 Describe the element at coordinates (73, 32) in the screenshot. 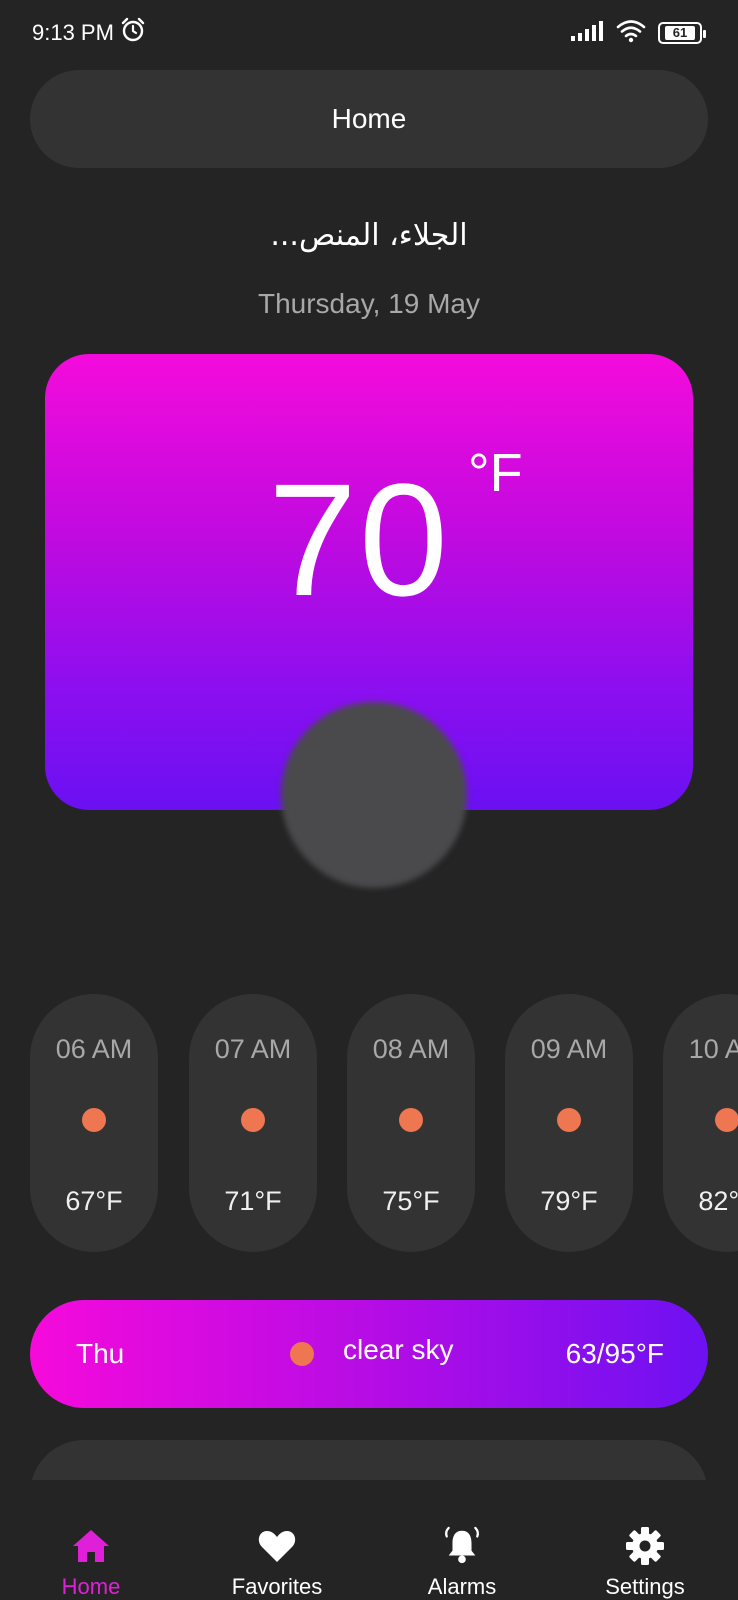

I see `status-time: 9:13 PM` at that location.